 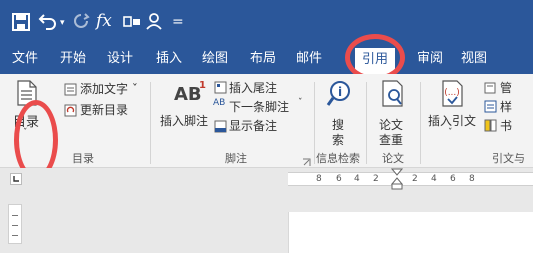 What do you see at coordinates (132, 23) in the screenshot?
I see `shape-icon` at bounding box center [132, 23].